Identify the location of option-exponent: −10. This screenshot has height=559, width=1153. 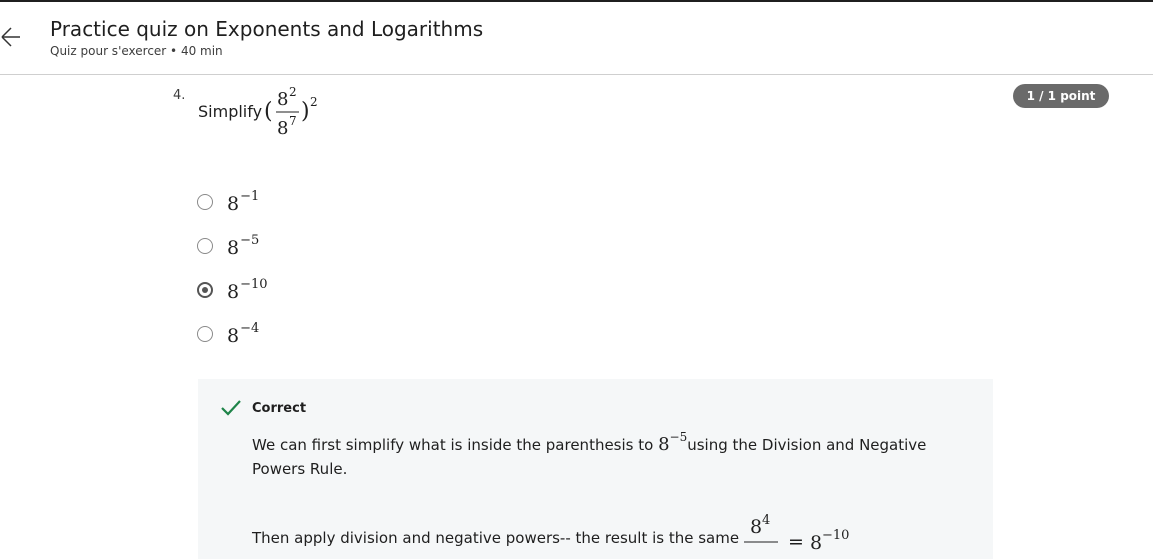
(254, 284).